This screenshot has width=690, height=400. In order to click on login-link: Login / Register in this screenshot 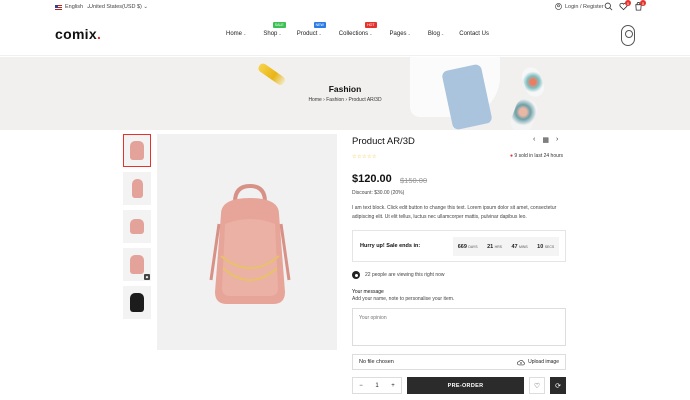, I will do `click(579, 6)`.